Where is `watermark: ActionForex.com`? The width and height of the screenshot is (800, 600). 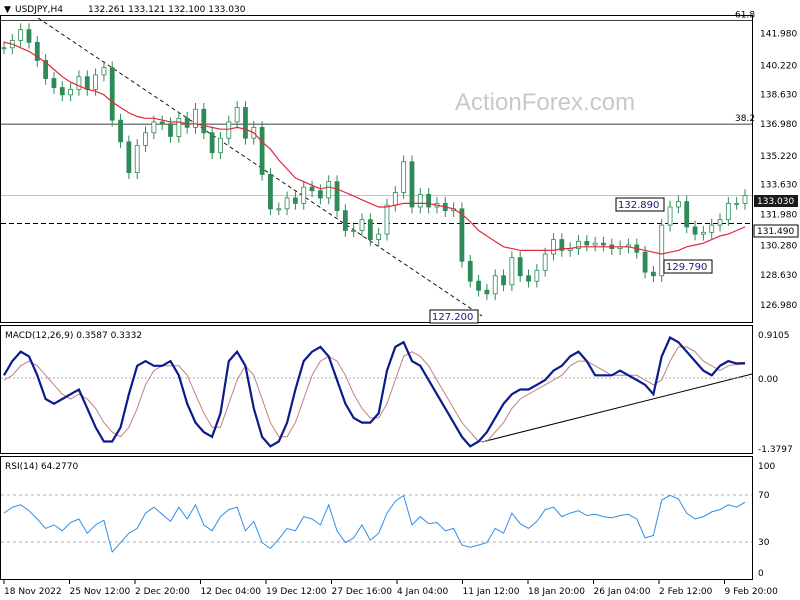
watermark: ActionForex.com is located at coordinates (545, 102).